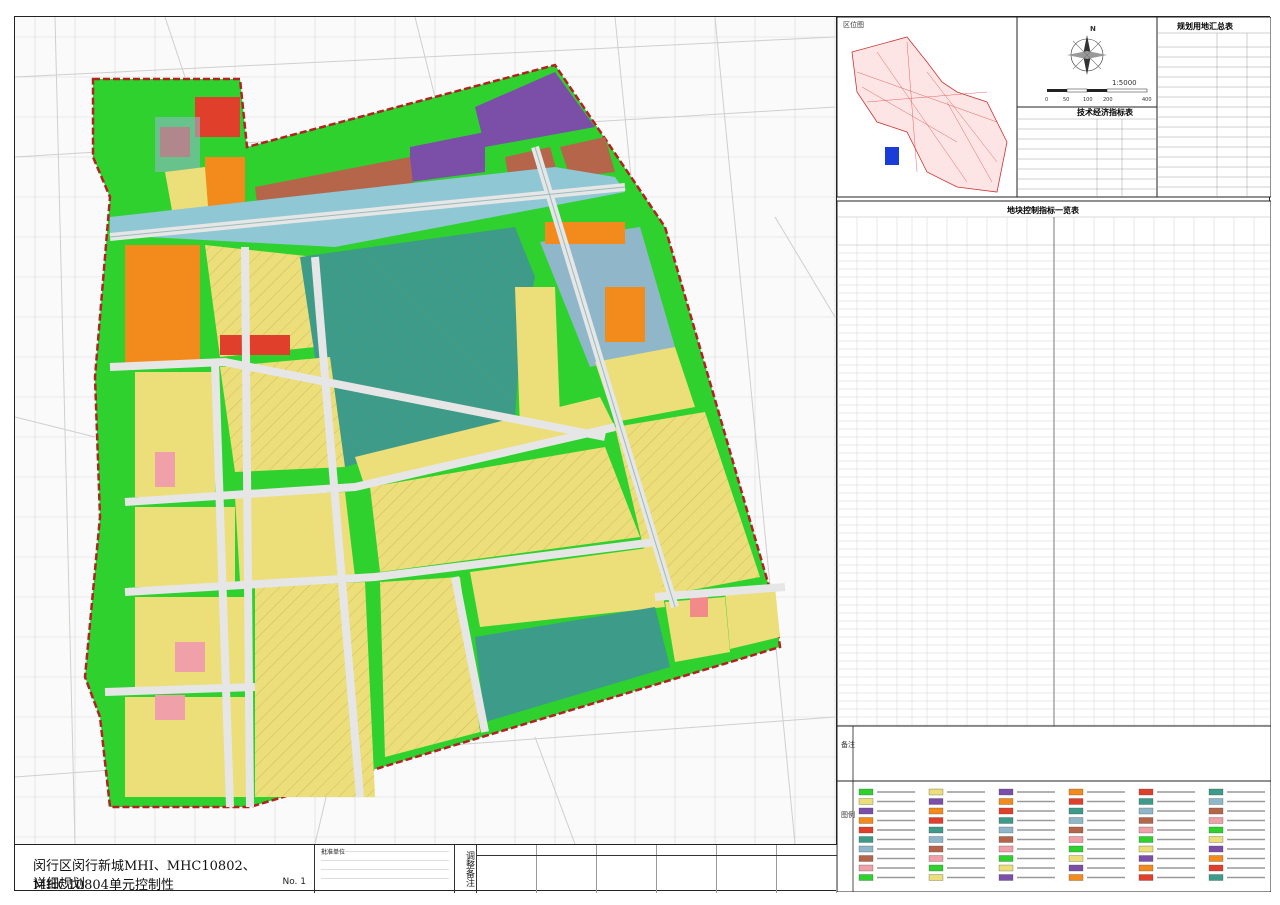 The width and height of the screenshot is (1280, 905). What do you see at coordinates (1105, 112) in the screenshot?
I see `tech-table-title: 技术经济指标表` at bounding box center [1105, 112].